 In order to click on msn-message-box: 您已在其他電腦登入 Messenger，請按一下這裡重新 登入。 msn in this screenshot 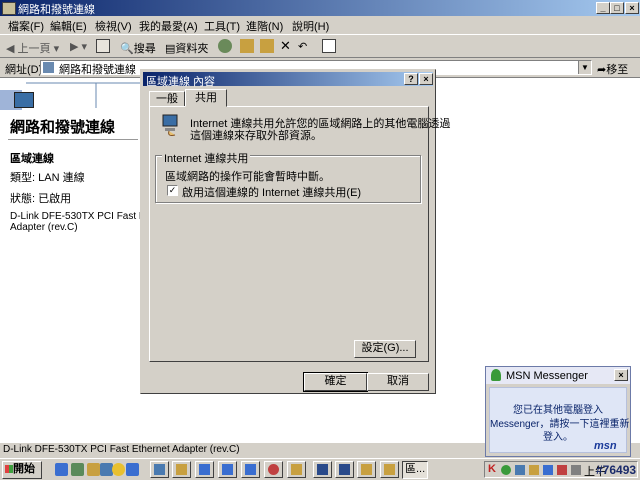, I will do `click(559, 420)`.